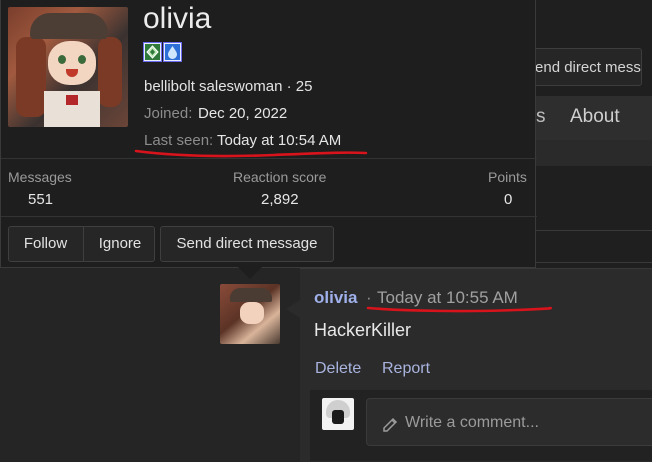  What do you see at coordinates (541, 117) in the screenshot?
I see `nav-item-fragment: s` at bounding box center [541, 117].